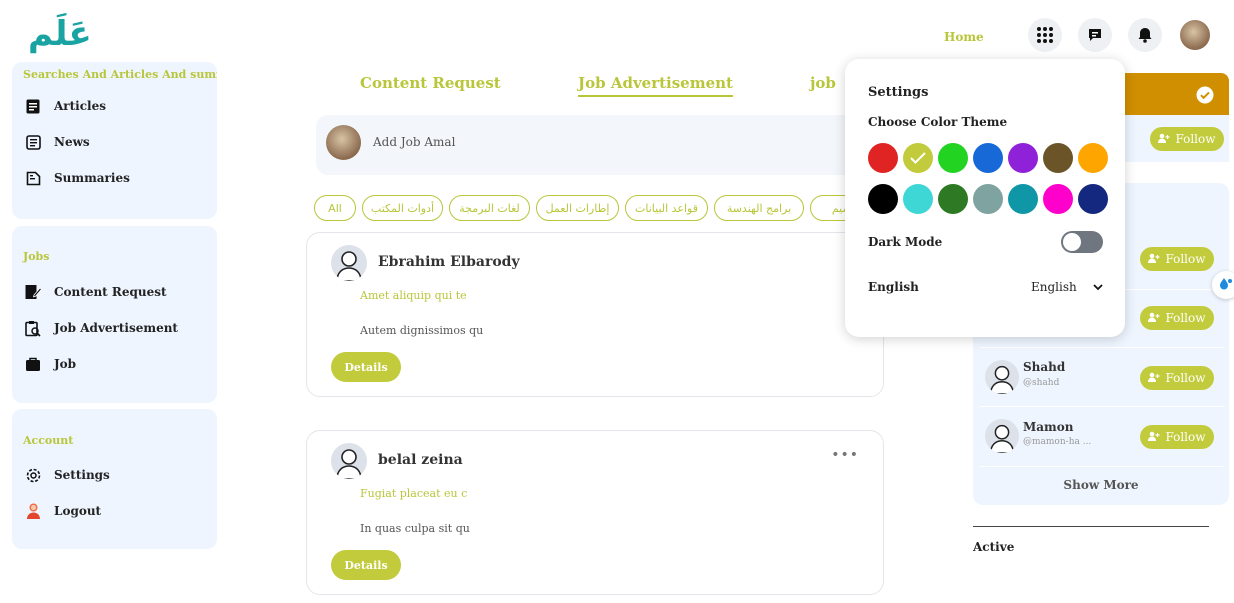  Describe the element at coordinates (1101, 485) in the screenshot. I see `show-more-button: Show More` at that location.